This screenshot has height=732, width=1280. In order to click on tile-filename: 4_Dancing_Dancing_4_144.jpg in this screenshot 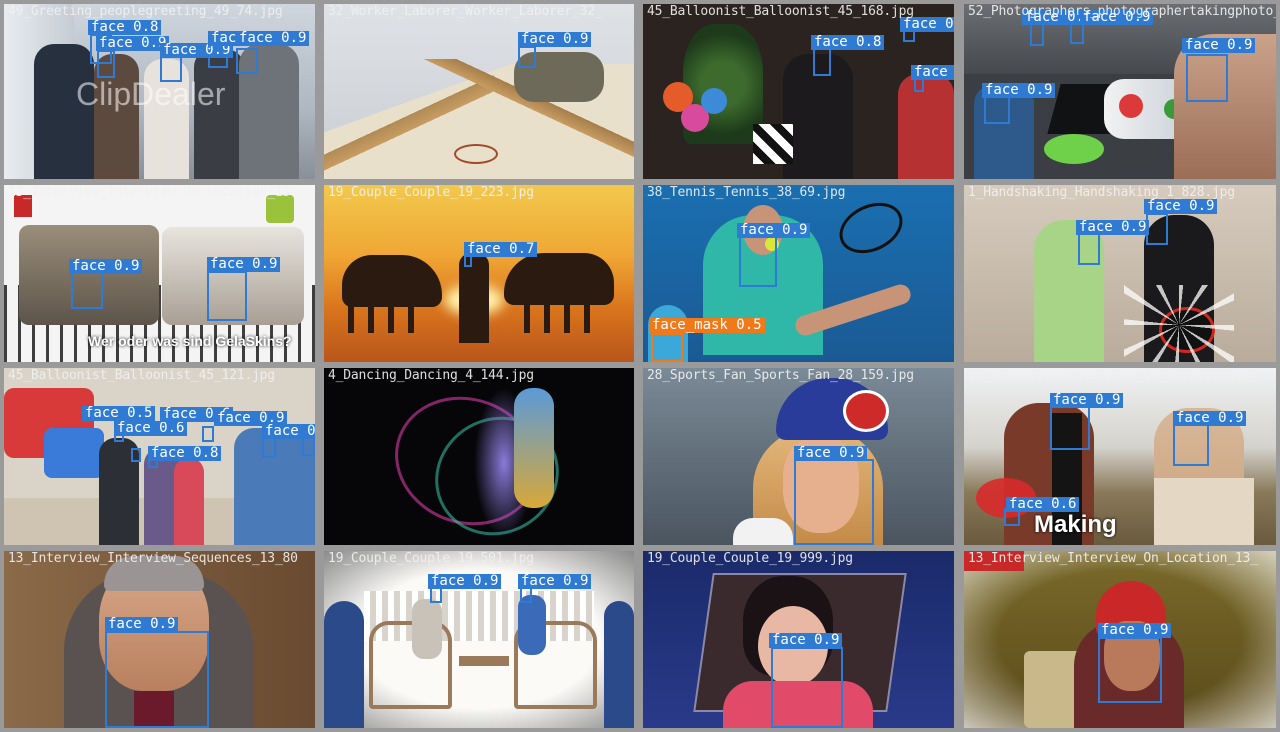, I will do `click(431, 375)`.